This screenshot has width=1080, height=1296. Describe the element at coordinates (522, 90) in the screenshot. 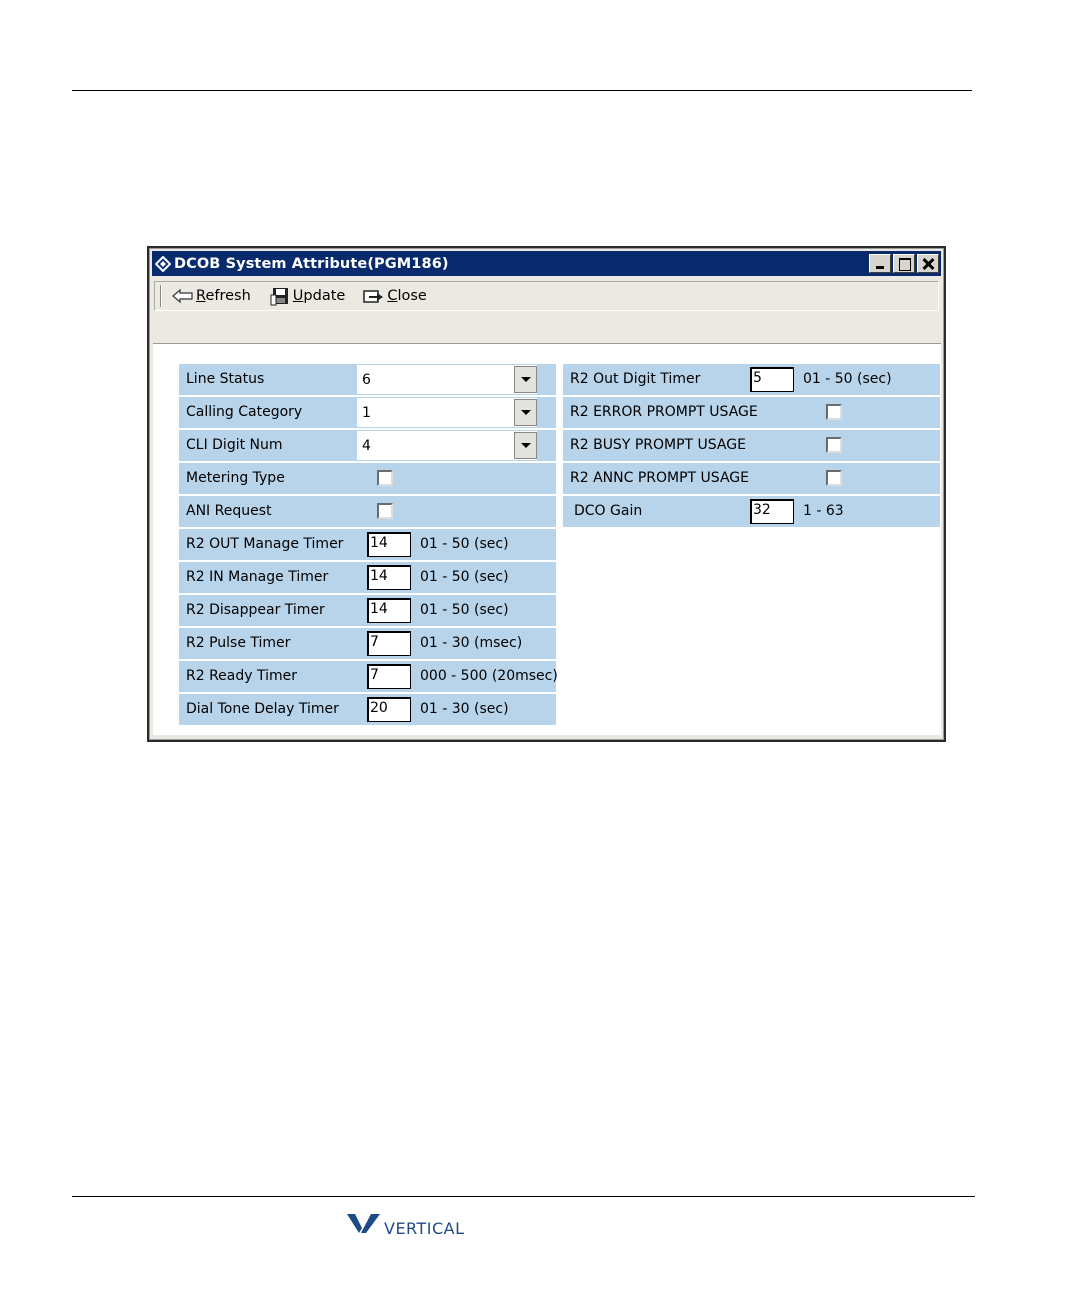

I see `header-rule` at that location.